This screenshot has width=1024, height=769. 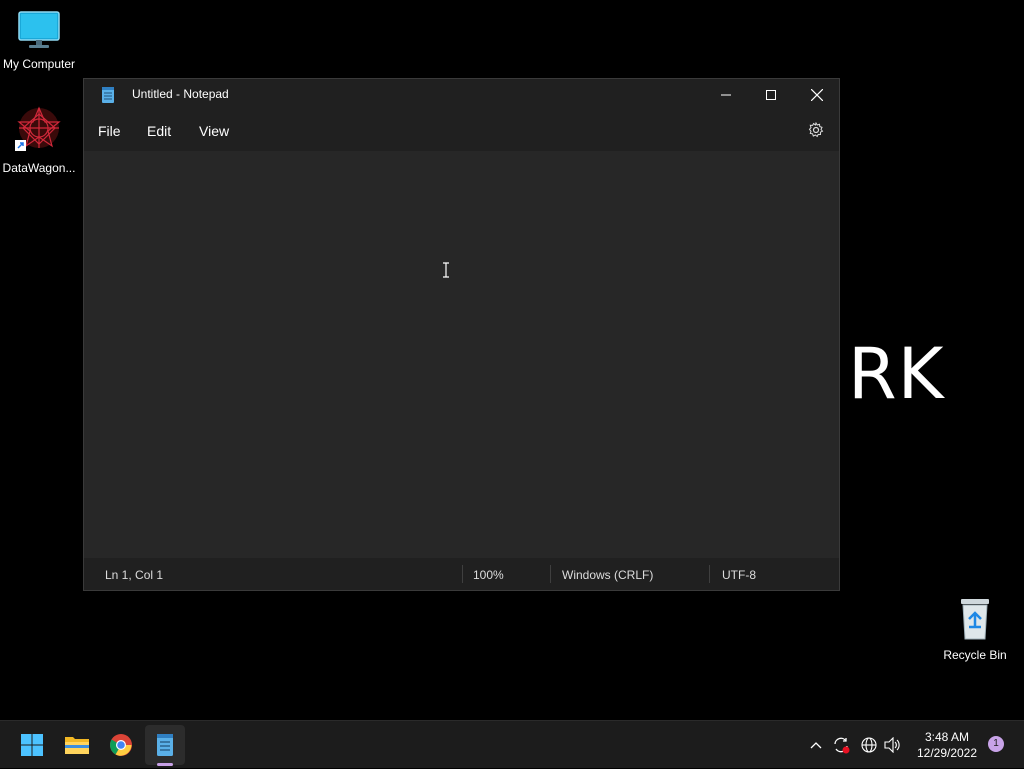 What do you see at coordinates (739, 575) in the screenshot?
I see `status-encoding: UTF-8` at bounding box center [739, 575].